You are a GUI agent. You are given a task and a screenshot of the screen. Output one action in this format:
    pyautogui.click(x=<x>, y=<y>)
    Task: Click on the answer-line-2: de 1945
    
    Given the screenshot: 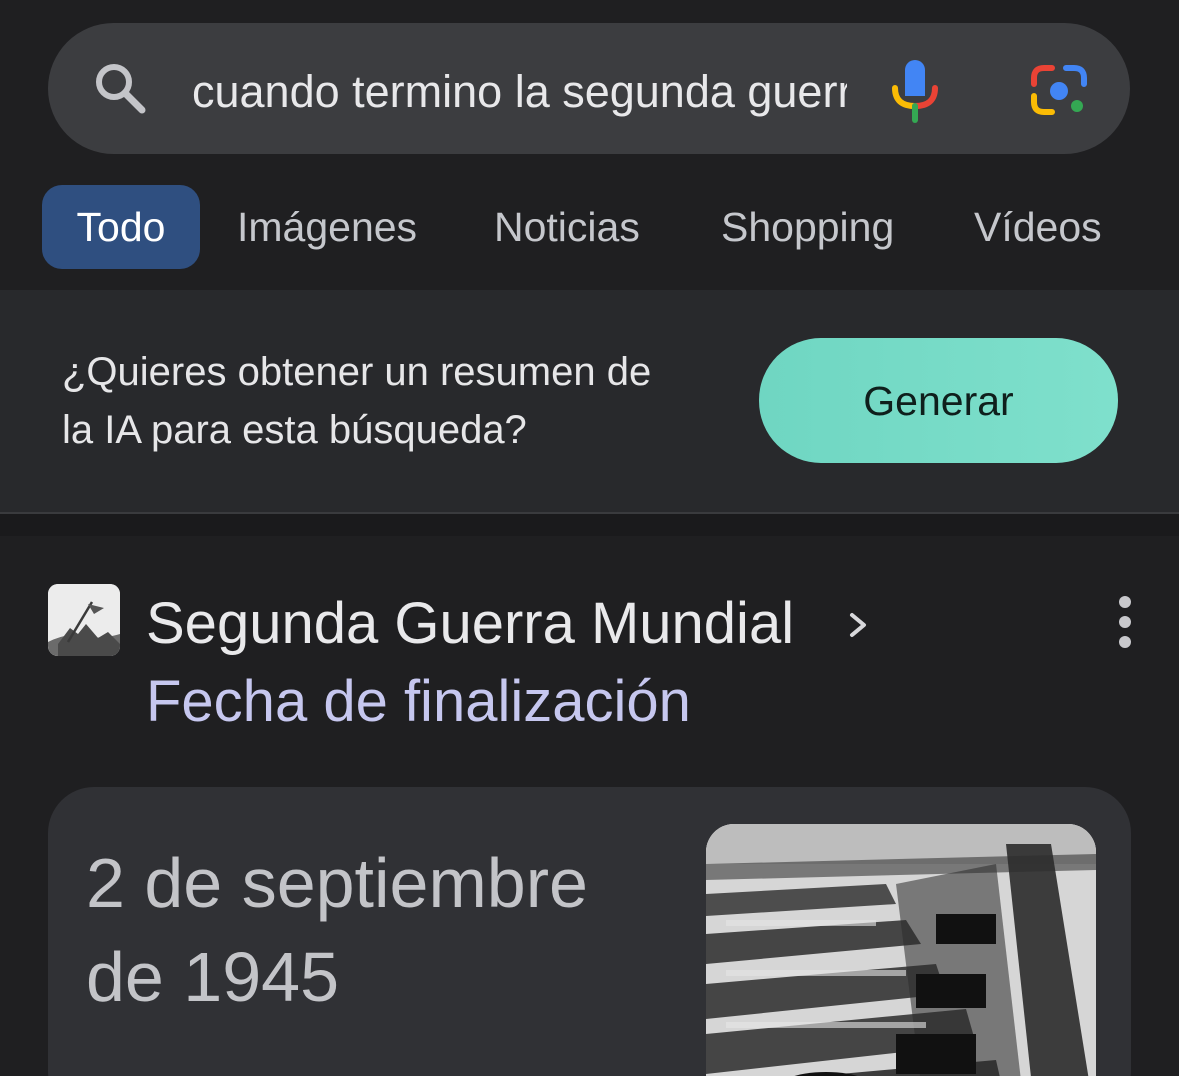 What is the action you would take?
    pyautogui.click(x=213, y=977)
    